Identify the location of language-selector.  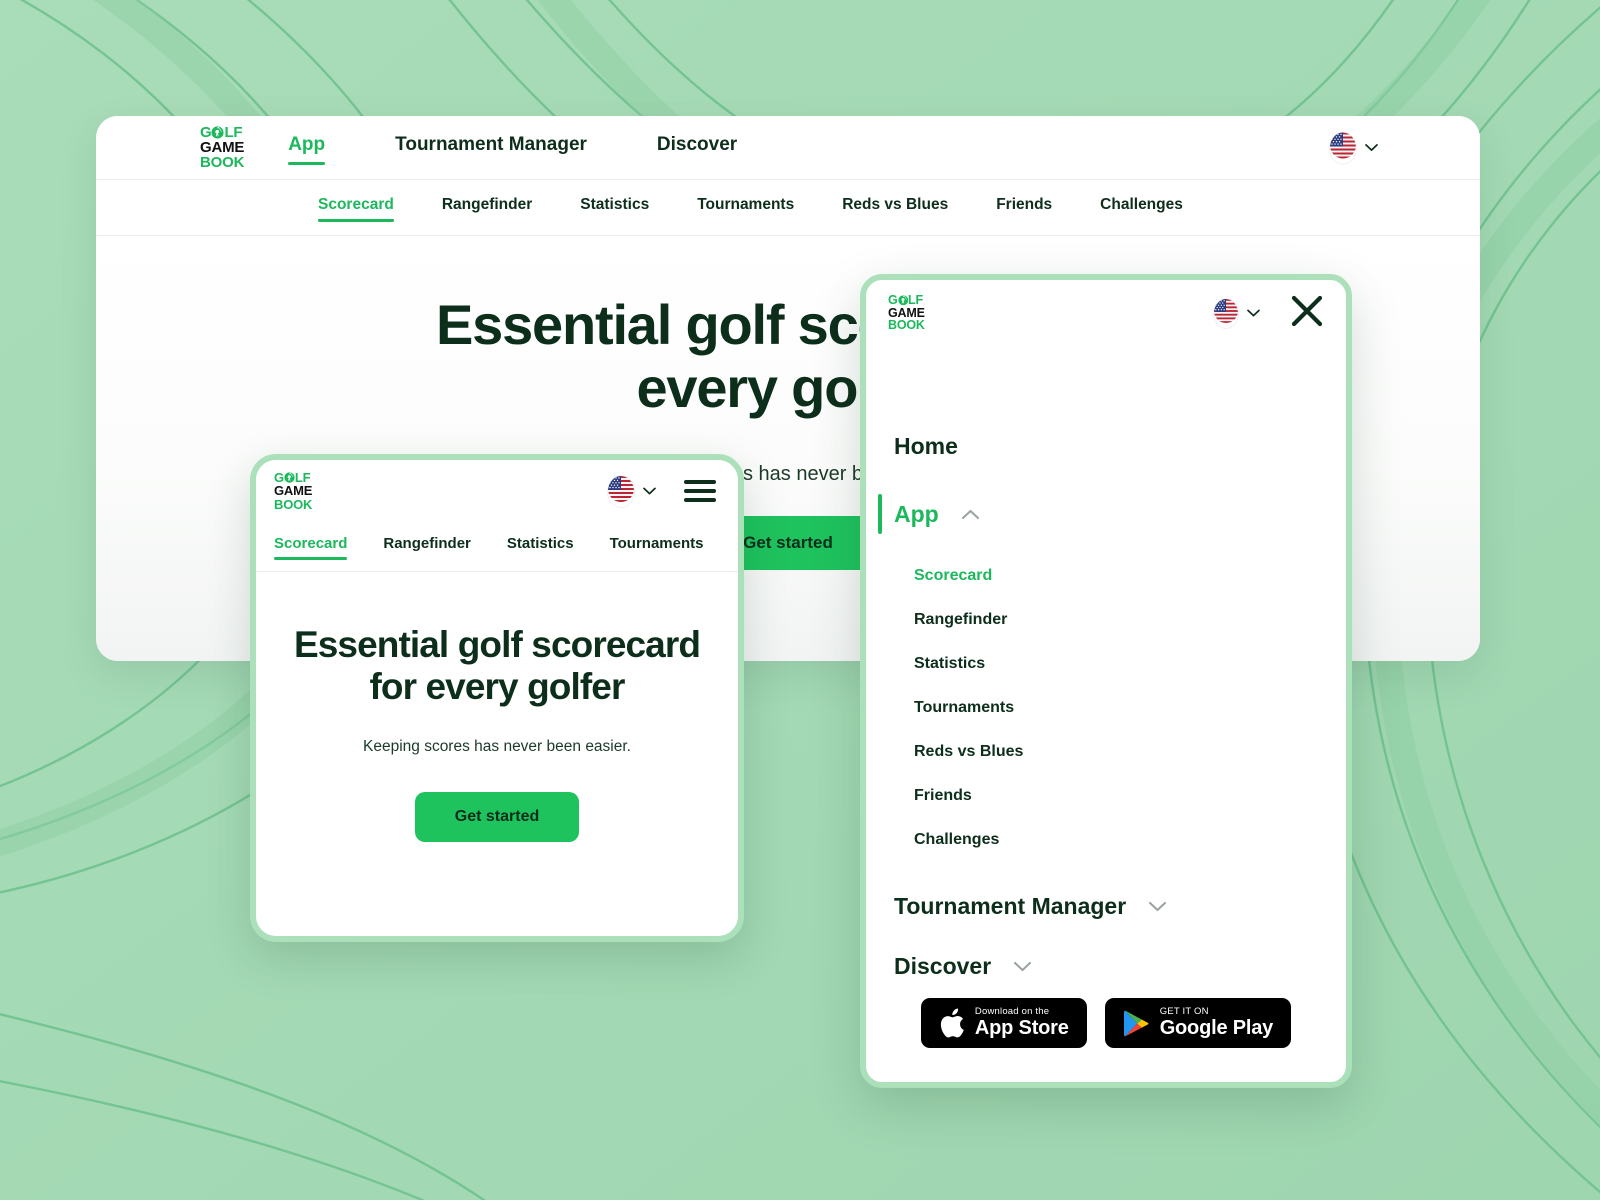
(1354, 147).